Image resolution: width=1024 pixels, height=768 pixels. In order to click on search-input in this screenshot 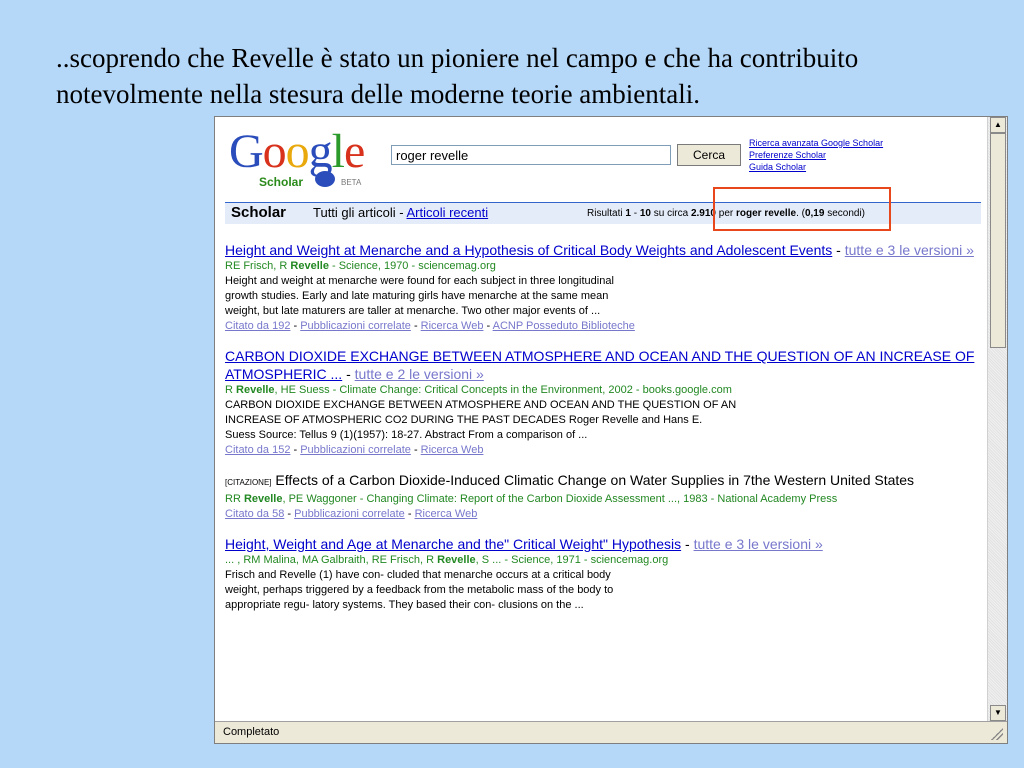, I will do `click(531, 155)`.